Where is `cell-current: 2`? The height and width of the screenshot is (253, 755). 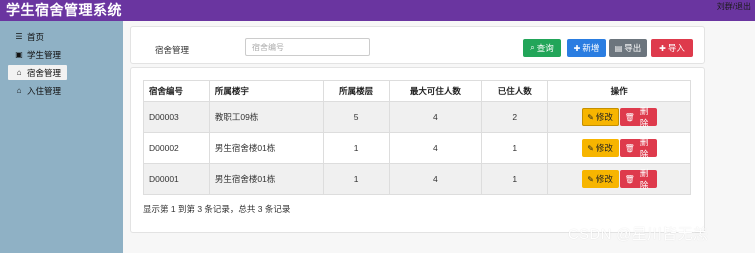 cell-current: 2 is located at coordinates (515, 117).